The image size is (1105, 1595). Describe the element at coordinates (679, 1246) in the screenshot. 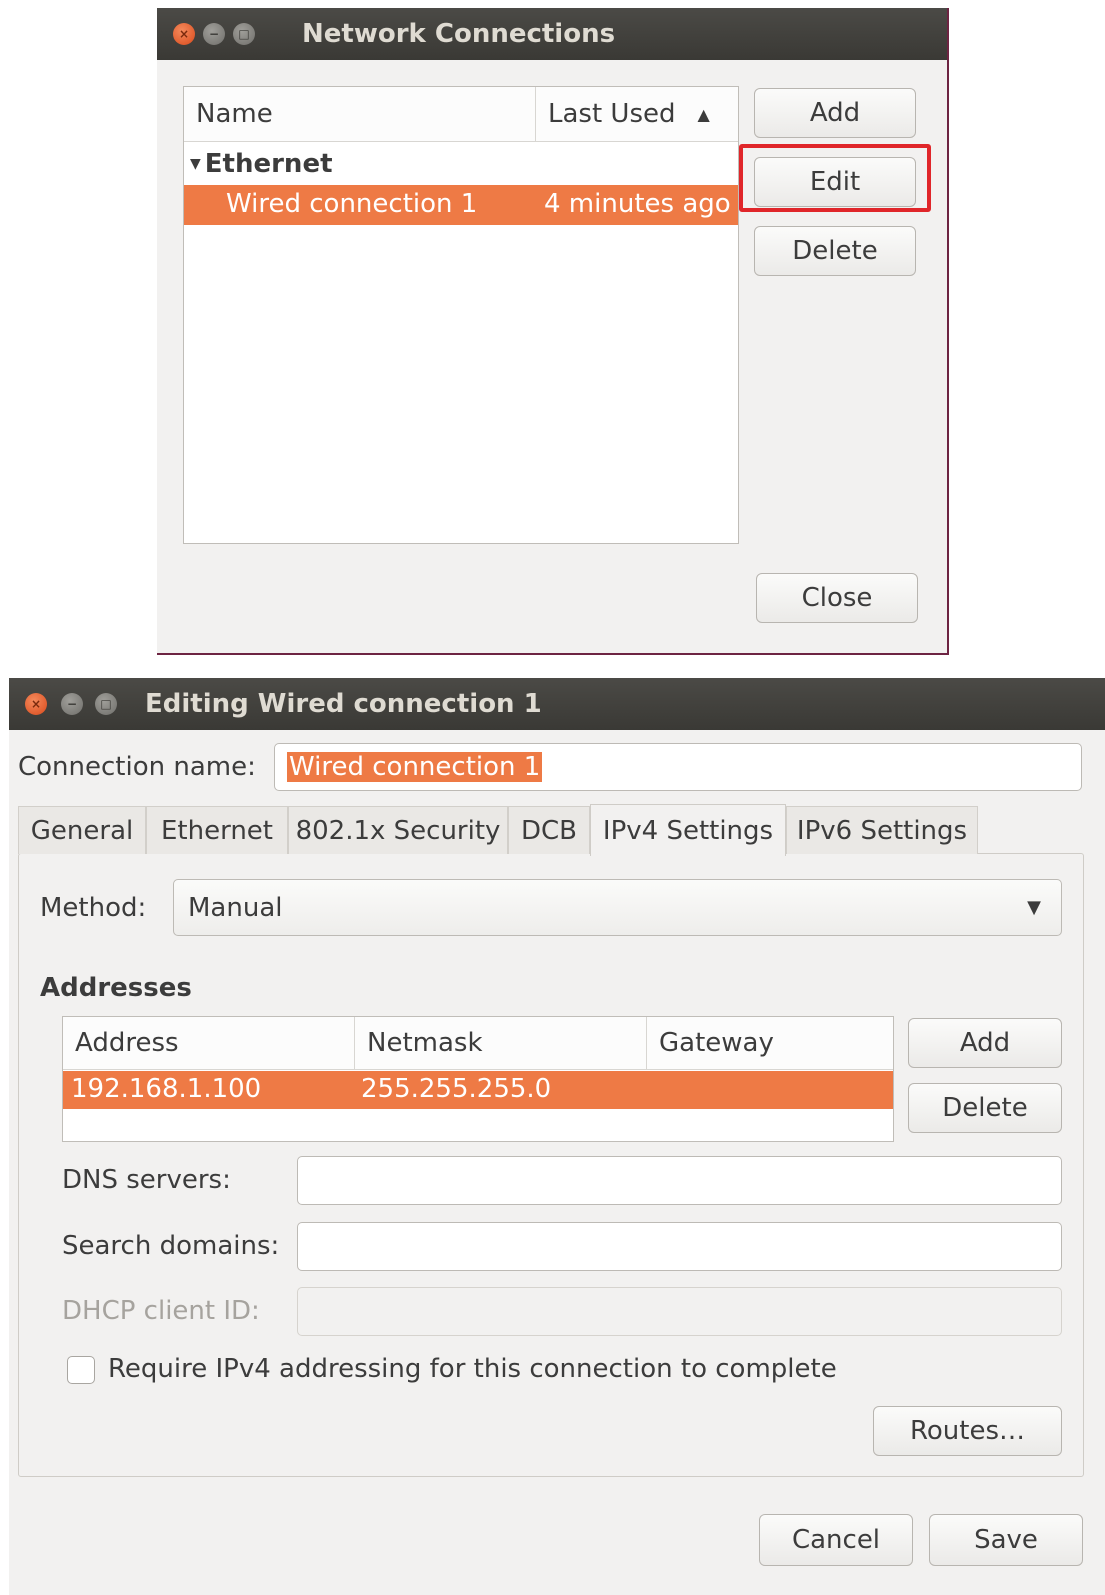

I see `search-domains-field` at that location.